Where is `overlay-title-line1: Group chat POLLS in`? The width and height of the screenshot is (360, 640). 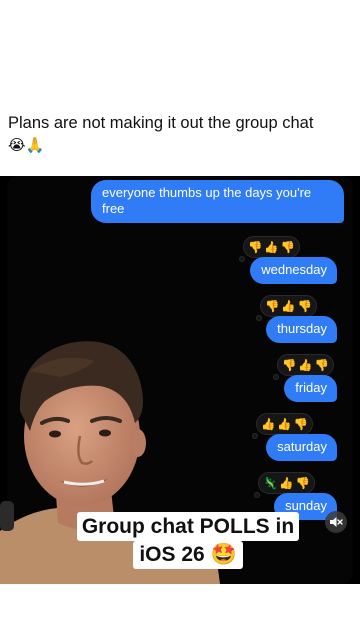
overlay-title-line1: Group chat POLLS in is located at coordinates (188, 526).